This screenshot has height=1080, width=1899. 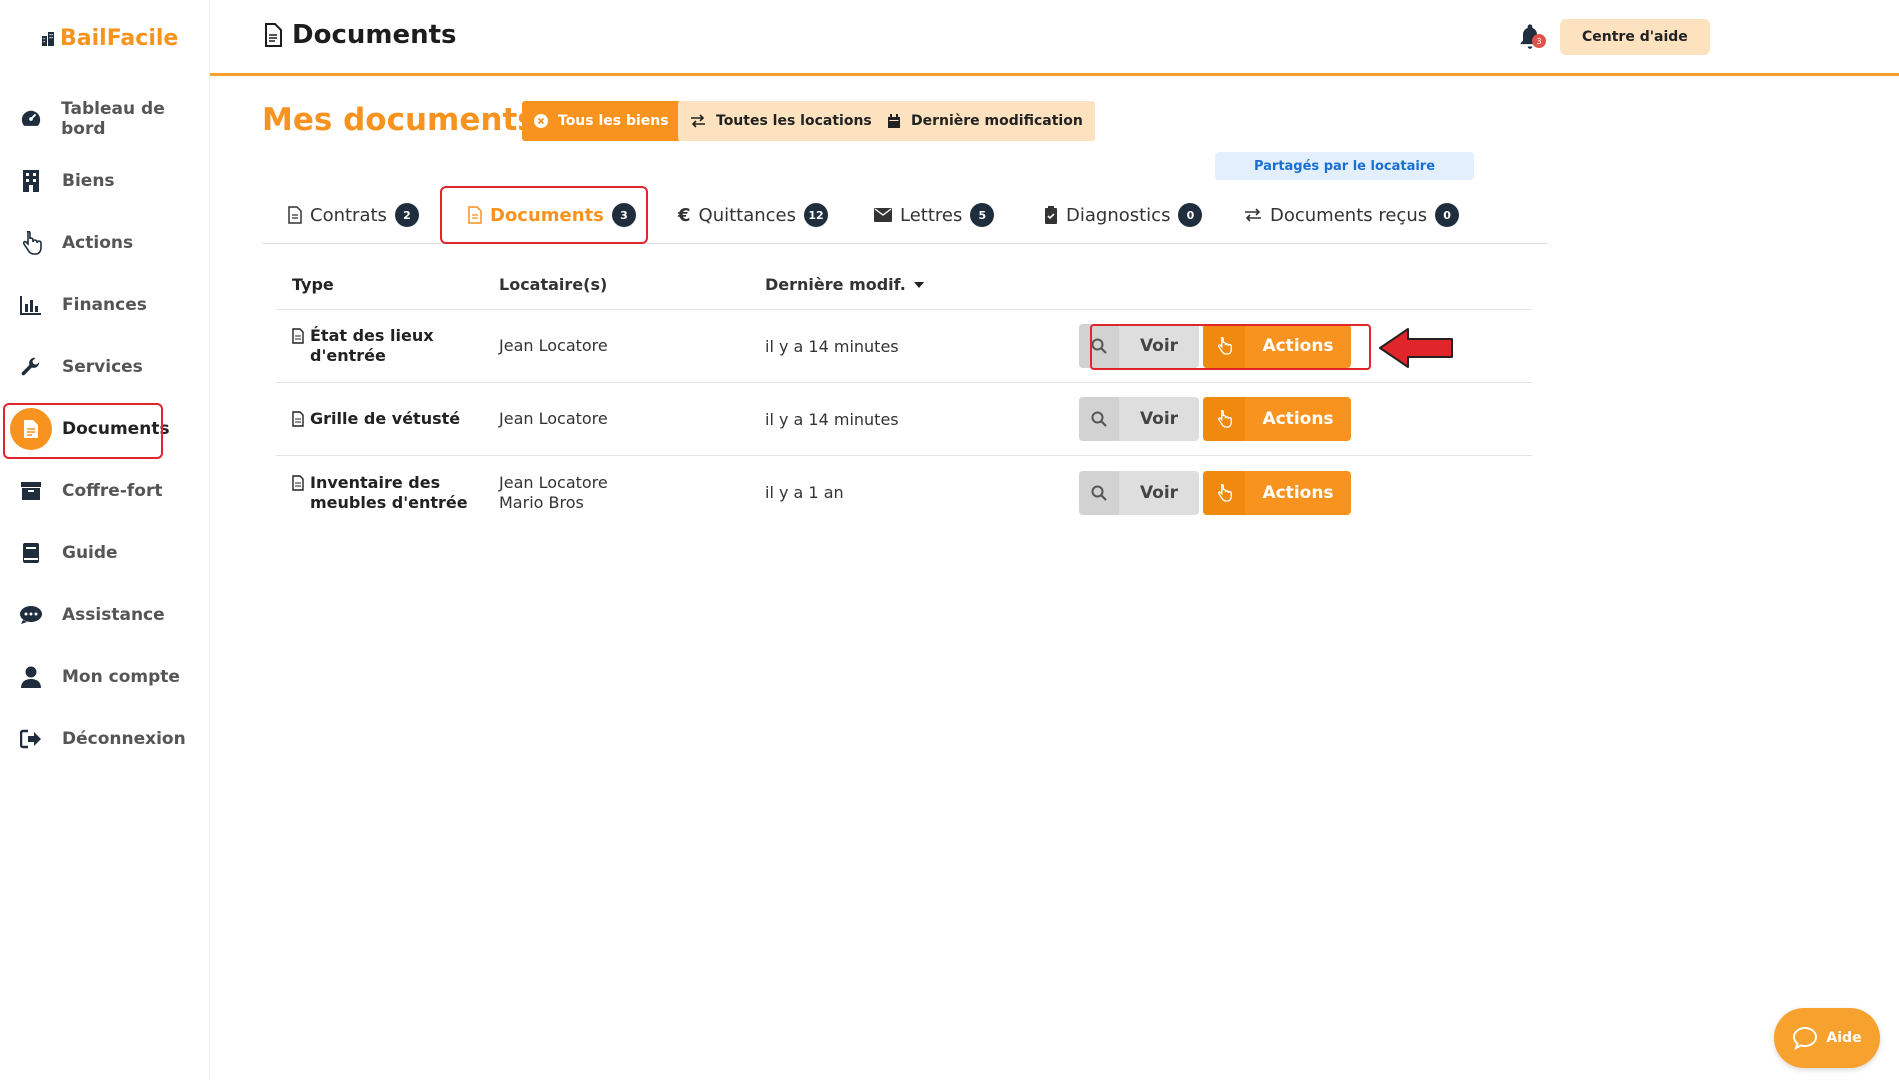 I want to click on building-logo-icon, so click(x=48, y=38).